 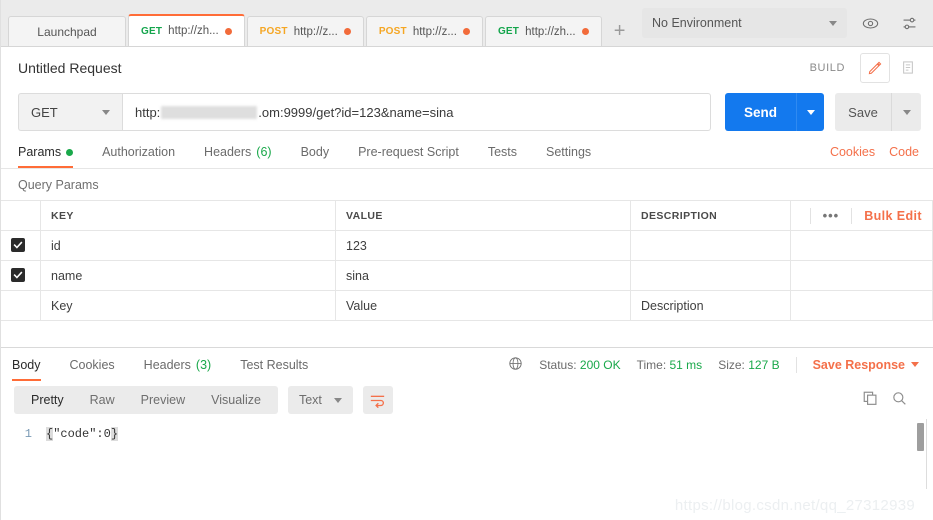 What do you see at coordinates (483, 275) in the screenshot?
I see `param-value: sina` at bounding box center [483, 275].